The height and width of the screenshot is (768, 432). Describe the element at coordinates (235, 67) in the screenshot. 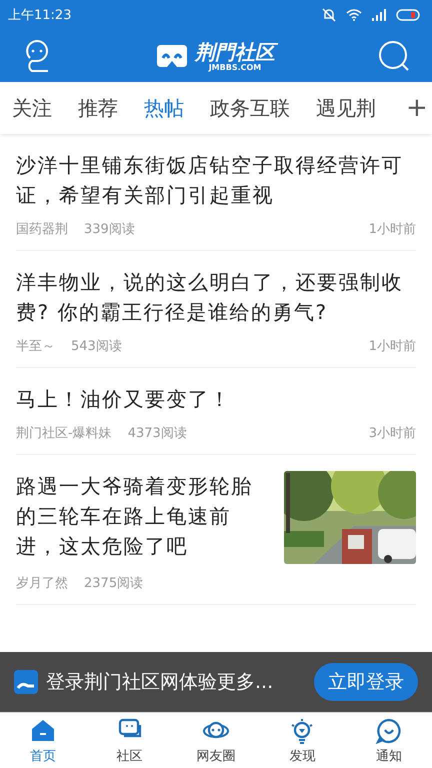

I see `logo-domain: JMBBS.COM` at that location.